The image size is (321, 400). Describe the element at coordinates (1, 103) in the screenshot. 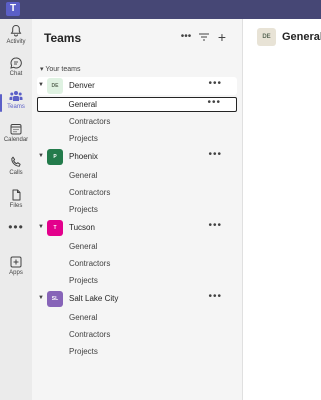

I see `active-indicator` at that location.